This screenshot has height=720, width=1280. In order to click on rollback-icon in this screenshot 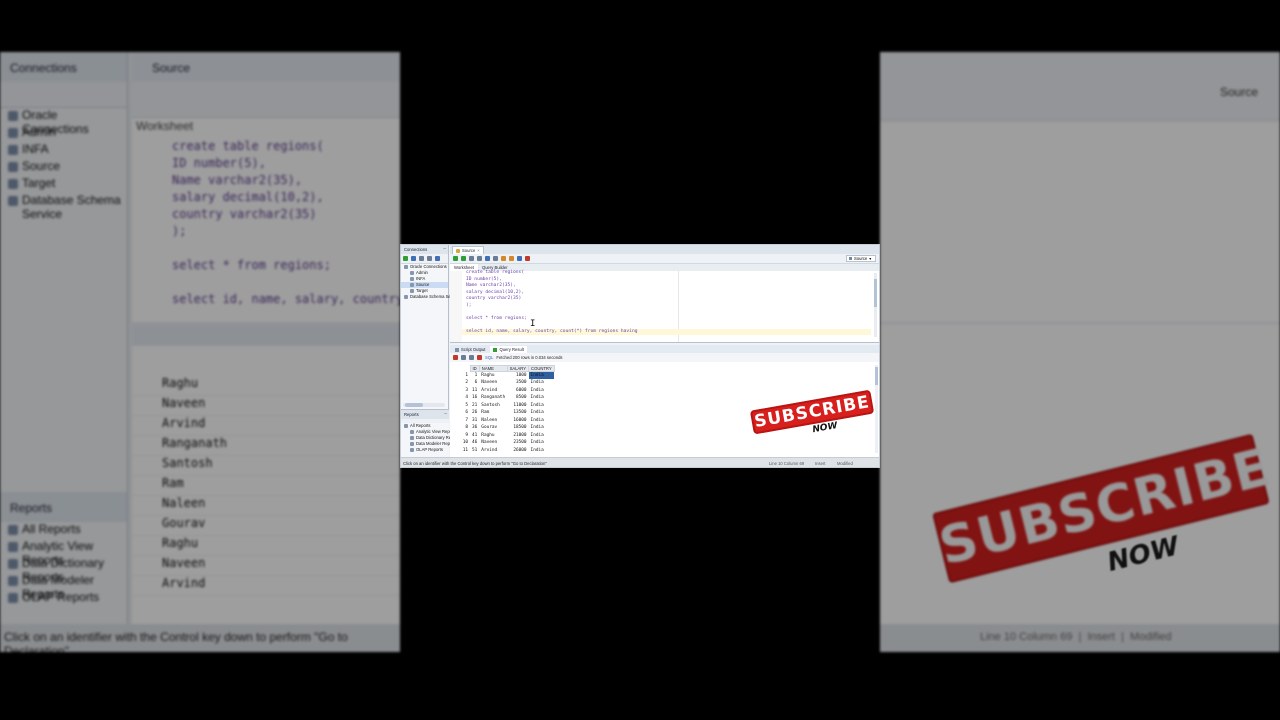, I will do `click(479, 258)`.